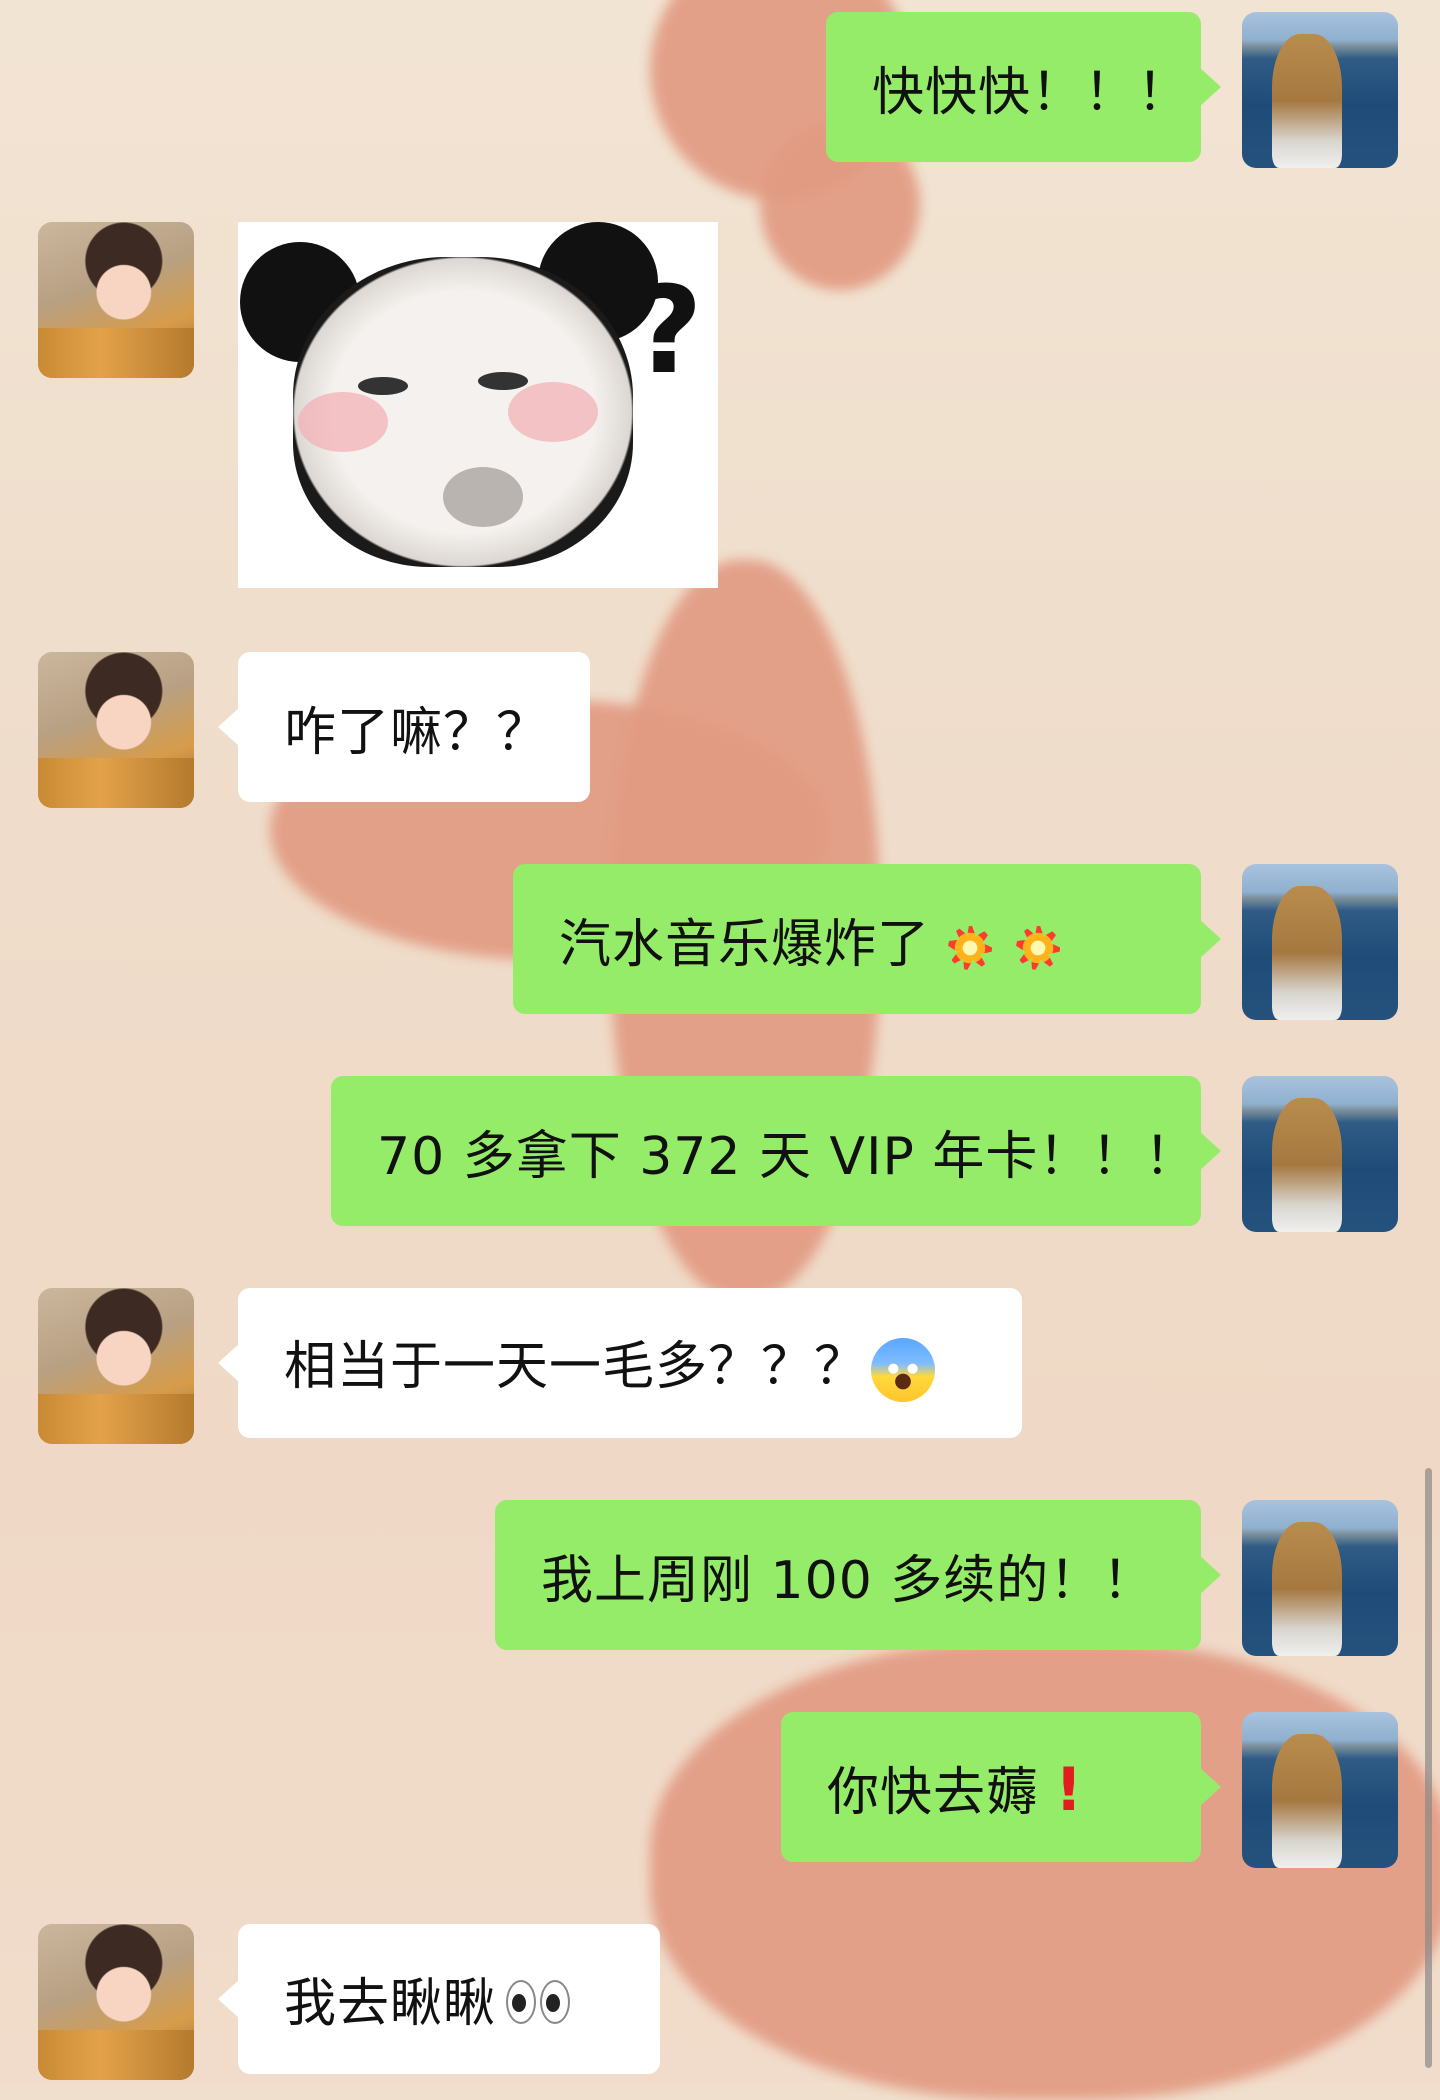 Image resolution: width=1440 pixels, height=2100 pixels. Describe the element at coordinates (720, 1790) in the screenshot. I see `message-row: 你快去薅!` at that location.